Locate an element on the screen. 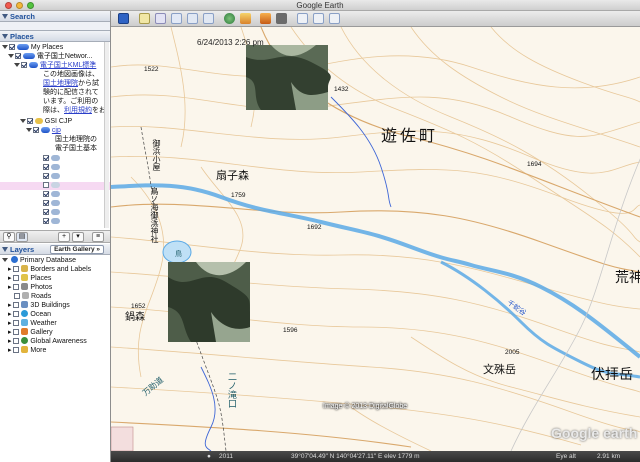 This screenshot has width=640, height=462. places-scrollbar is located at coordinates (106, 135).